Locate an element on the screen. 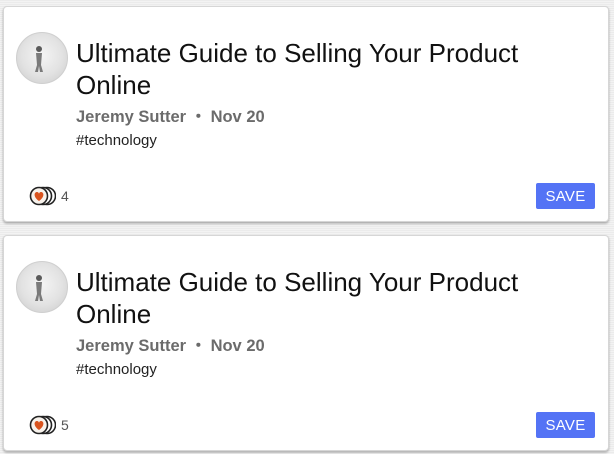 The height and width of the screenshot is (454, 614). reactions: 4 is located at coordinates (48, 196).